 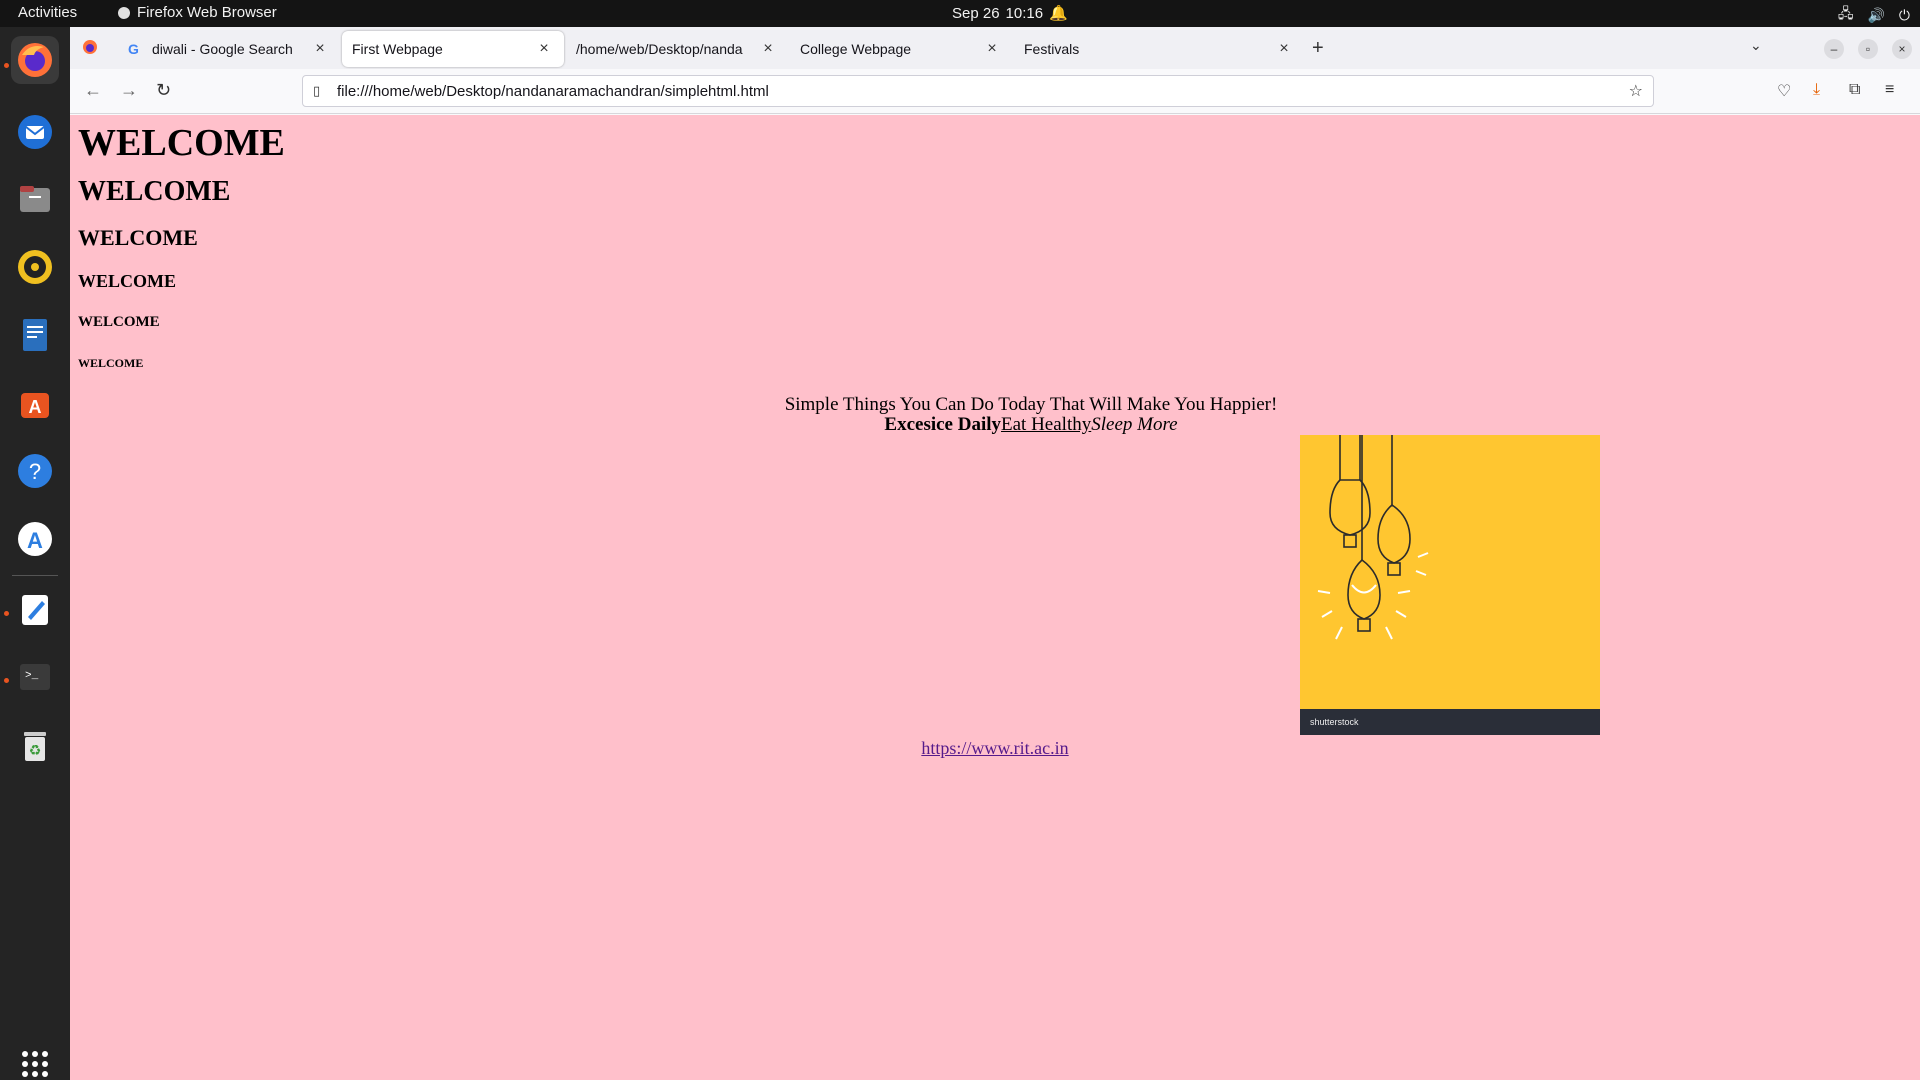 What do you see at coordinates (976, 13) in the screenshot?
I see `clock-date: Sep 26` at bounding box center [976, 13].